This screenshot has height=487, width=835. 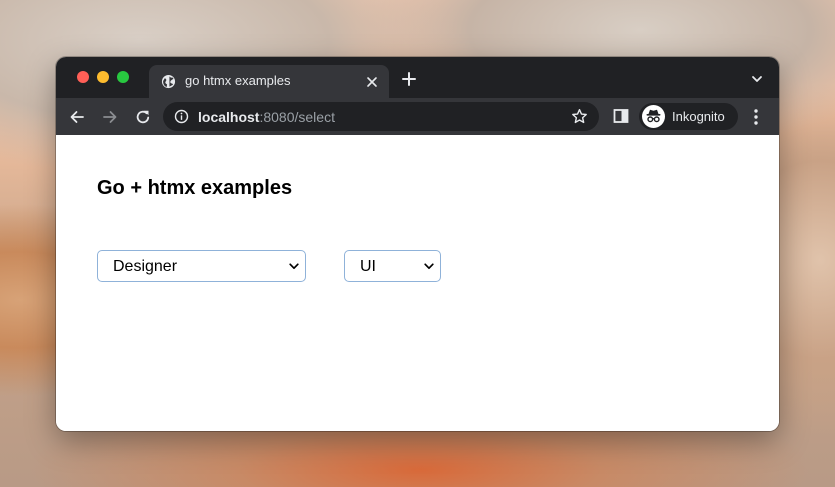 I want to click on tab-strip: go htmx examples, so click(x=417, y=77).